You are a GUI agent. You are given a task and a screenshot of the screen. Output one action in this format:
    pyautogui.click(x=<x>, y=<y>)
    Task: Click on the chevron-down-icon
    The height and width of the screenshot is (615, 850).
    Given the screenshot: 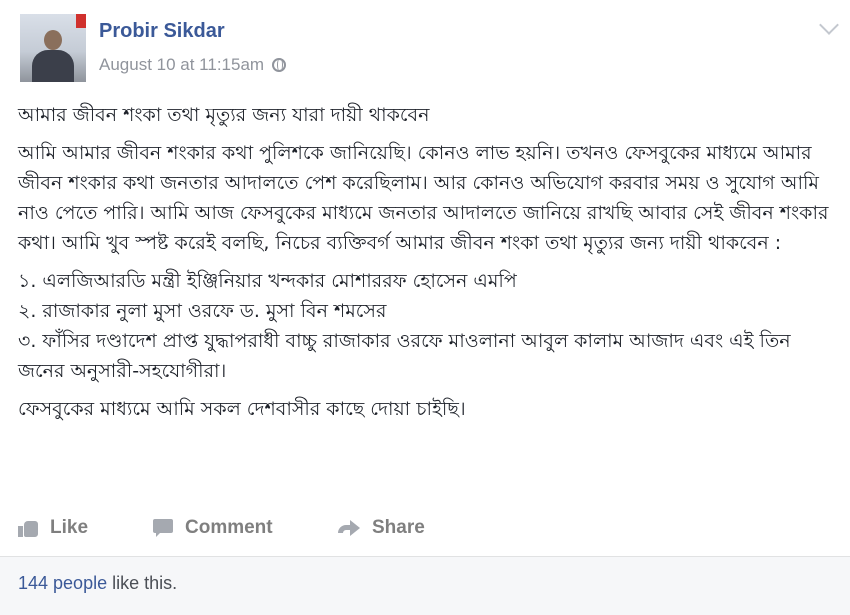 What is the action you would take?
    pyautogui.click(x=829, y=25)
    